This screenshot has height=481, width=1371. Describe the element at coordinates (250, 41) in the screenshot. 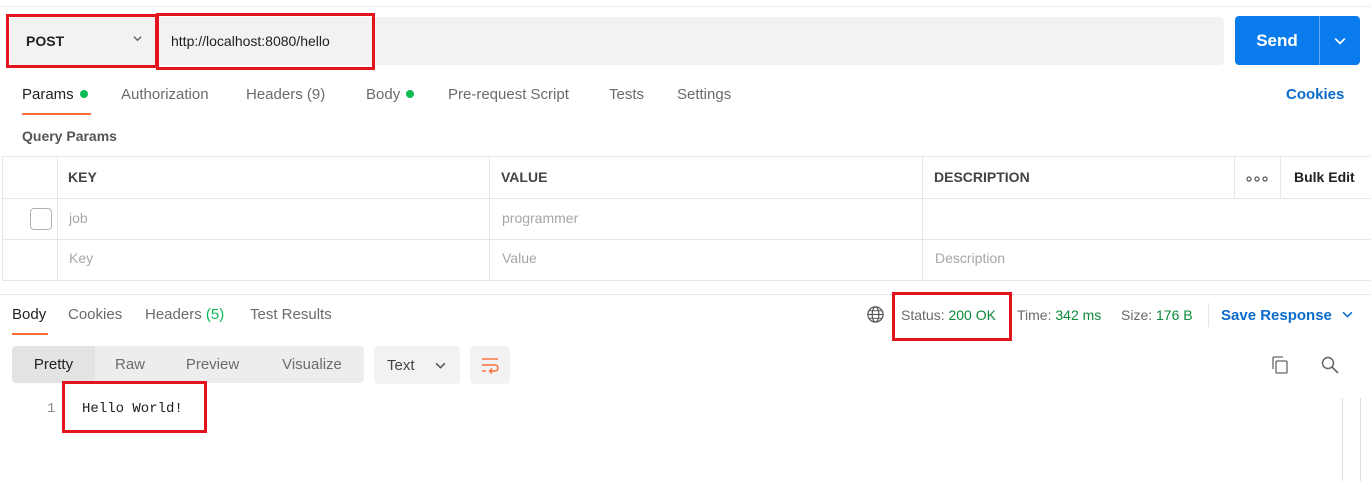

I see `url-value: http://localhost:8080/hello` at that location.